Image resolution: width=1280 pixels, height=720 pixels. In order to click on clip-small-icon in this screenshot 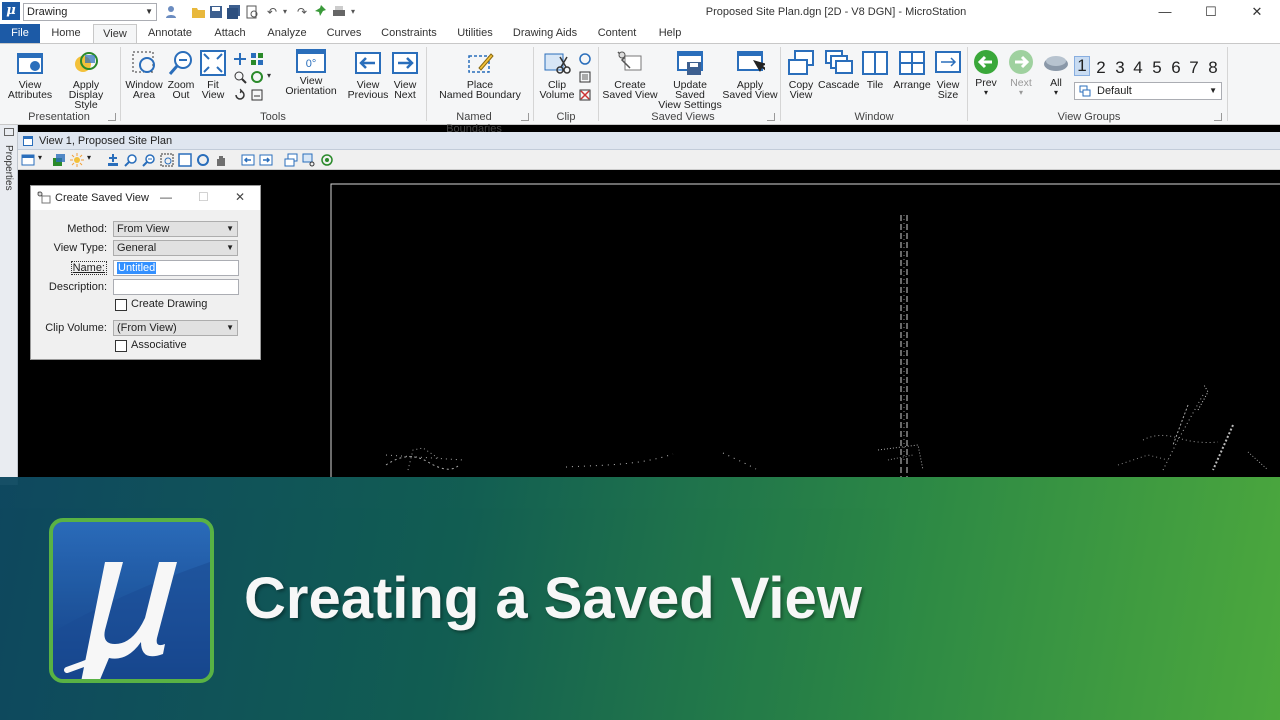, I will do `click(309, 160)`.